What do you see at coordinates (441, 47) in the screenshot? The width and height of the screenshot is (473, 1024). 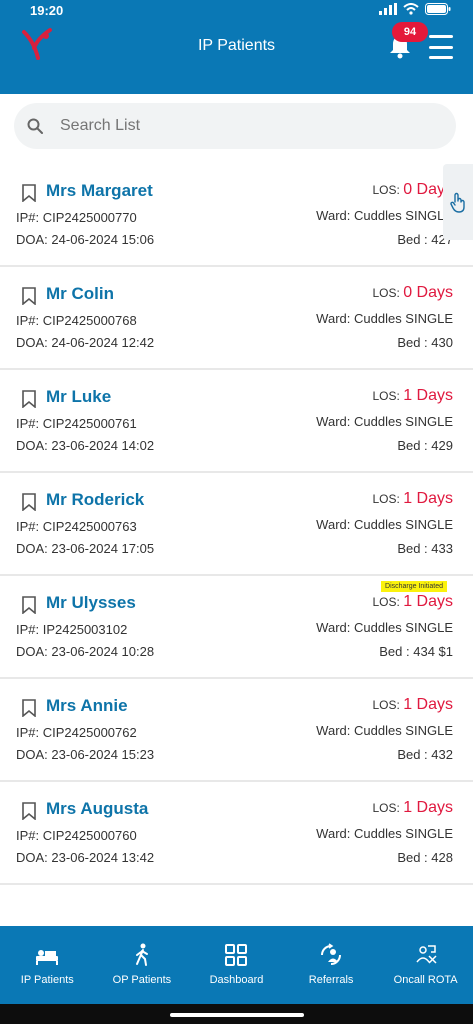 I see `menu-icon` at bounding box center [441, 47].